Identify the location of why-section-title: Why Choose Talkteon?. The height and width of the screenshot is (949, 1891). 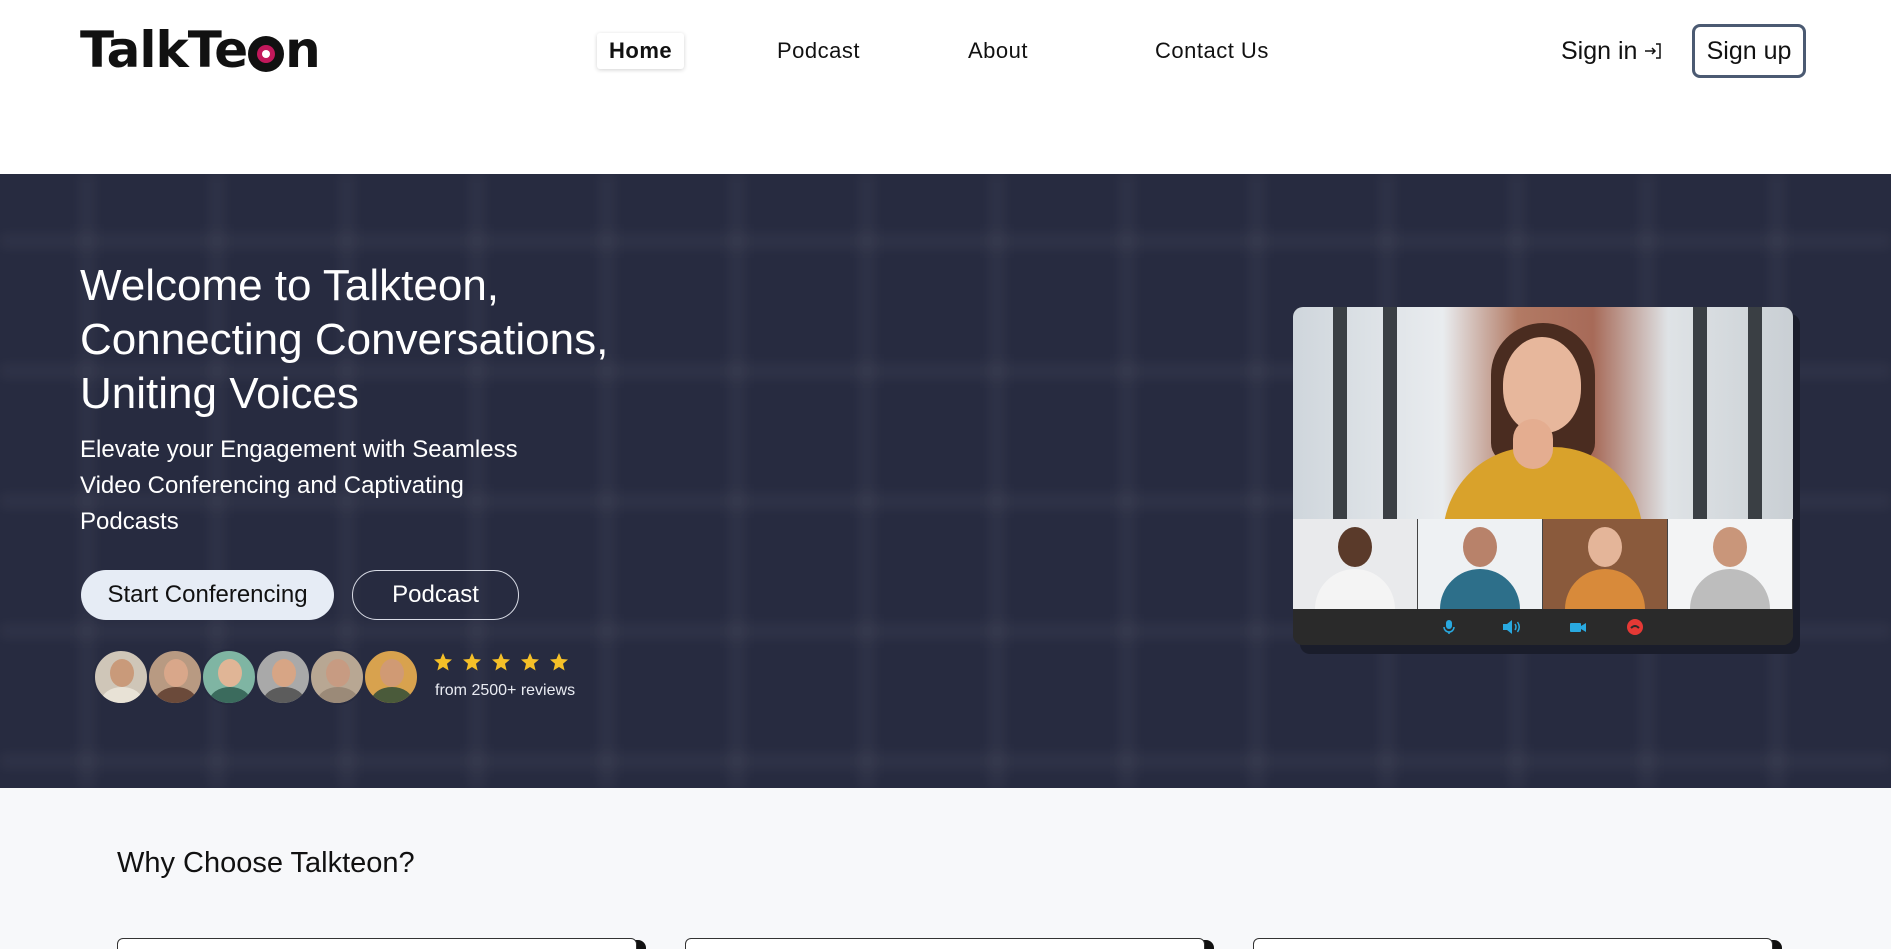
(266, 863).